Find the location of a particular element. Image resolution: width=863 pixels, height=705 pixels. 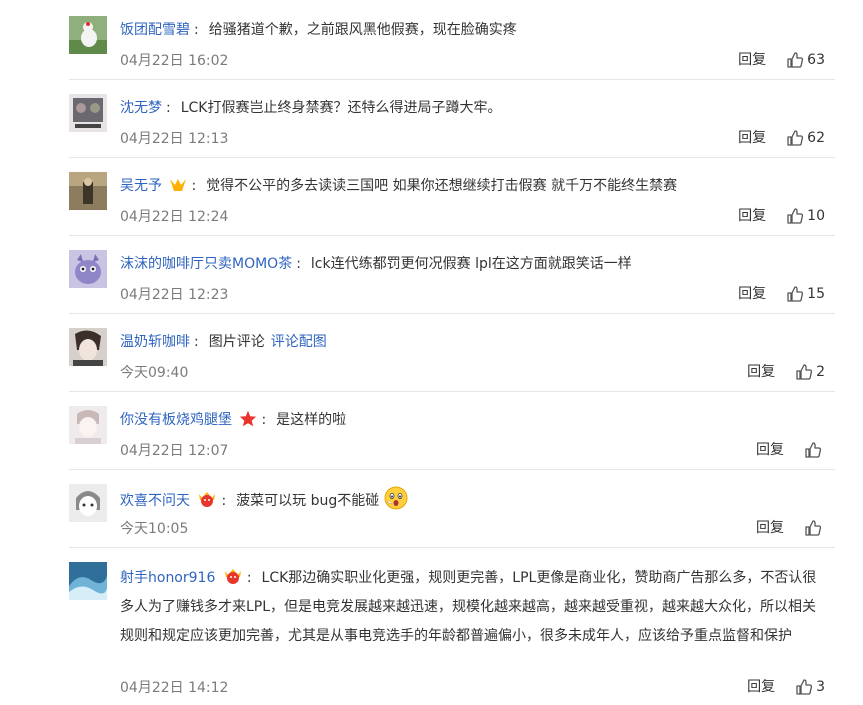

comment-time: 04月22日 12:13 is located at coordinates (174, 139).